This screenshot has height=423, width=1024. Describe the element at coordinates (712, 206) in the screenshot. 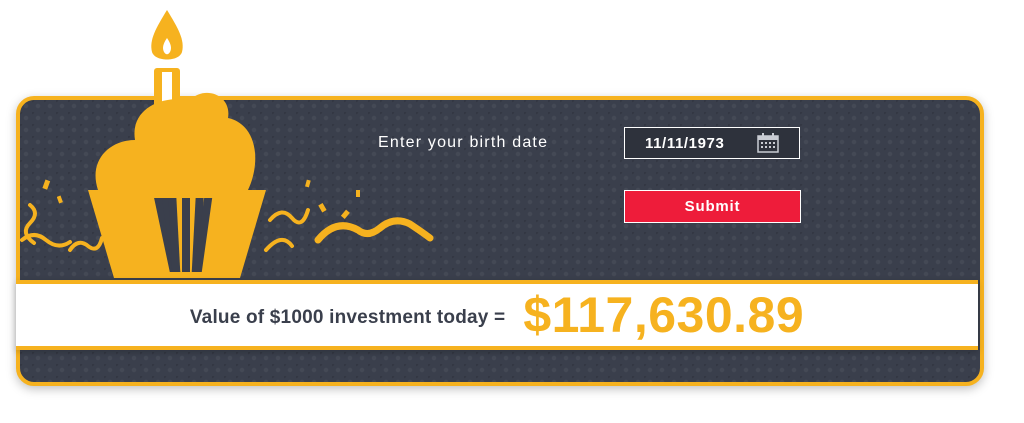

I see `submit-button: Submit` at that location.